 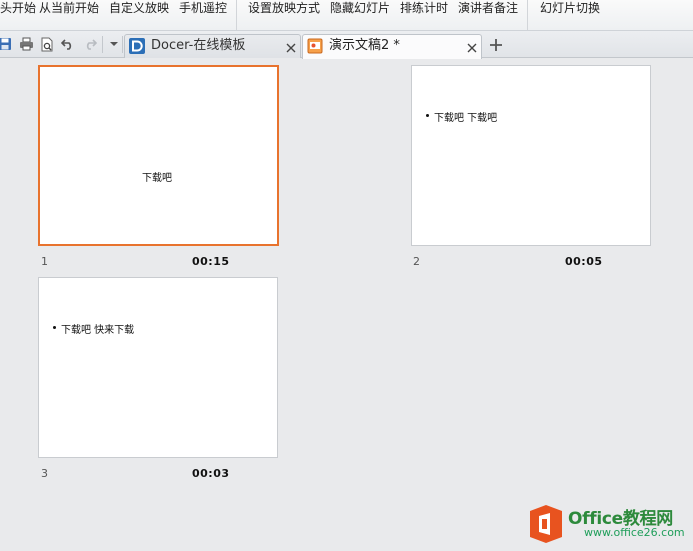 What do you see at coordinates (26, 44) in the screenshot?
I see `print-icon` at bounding box center [26, 44].